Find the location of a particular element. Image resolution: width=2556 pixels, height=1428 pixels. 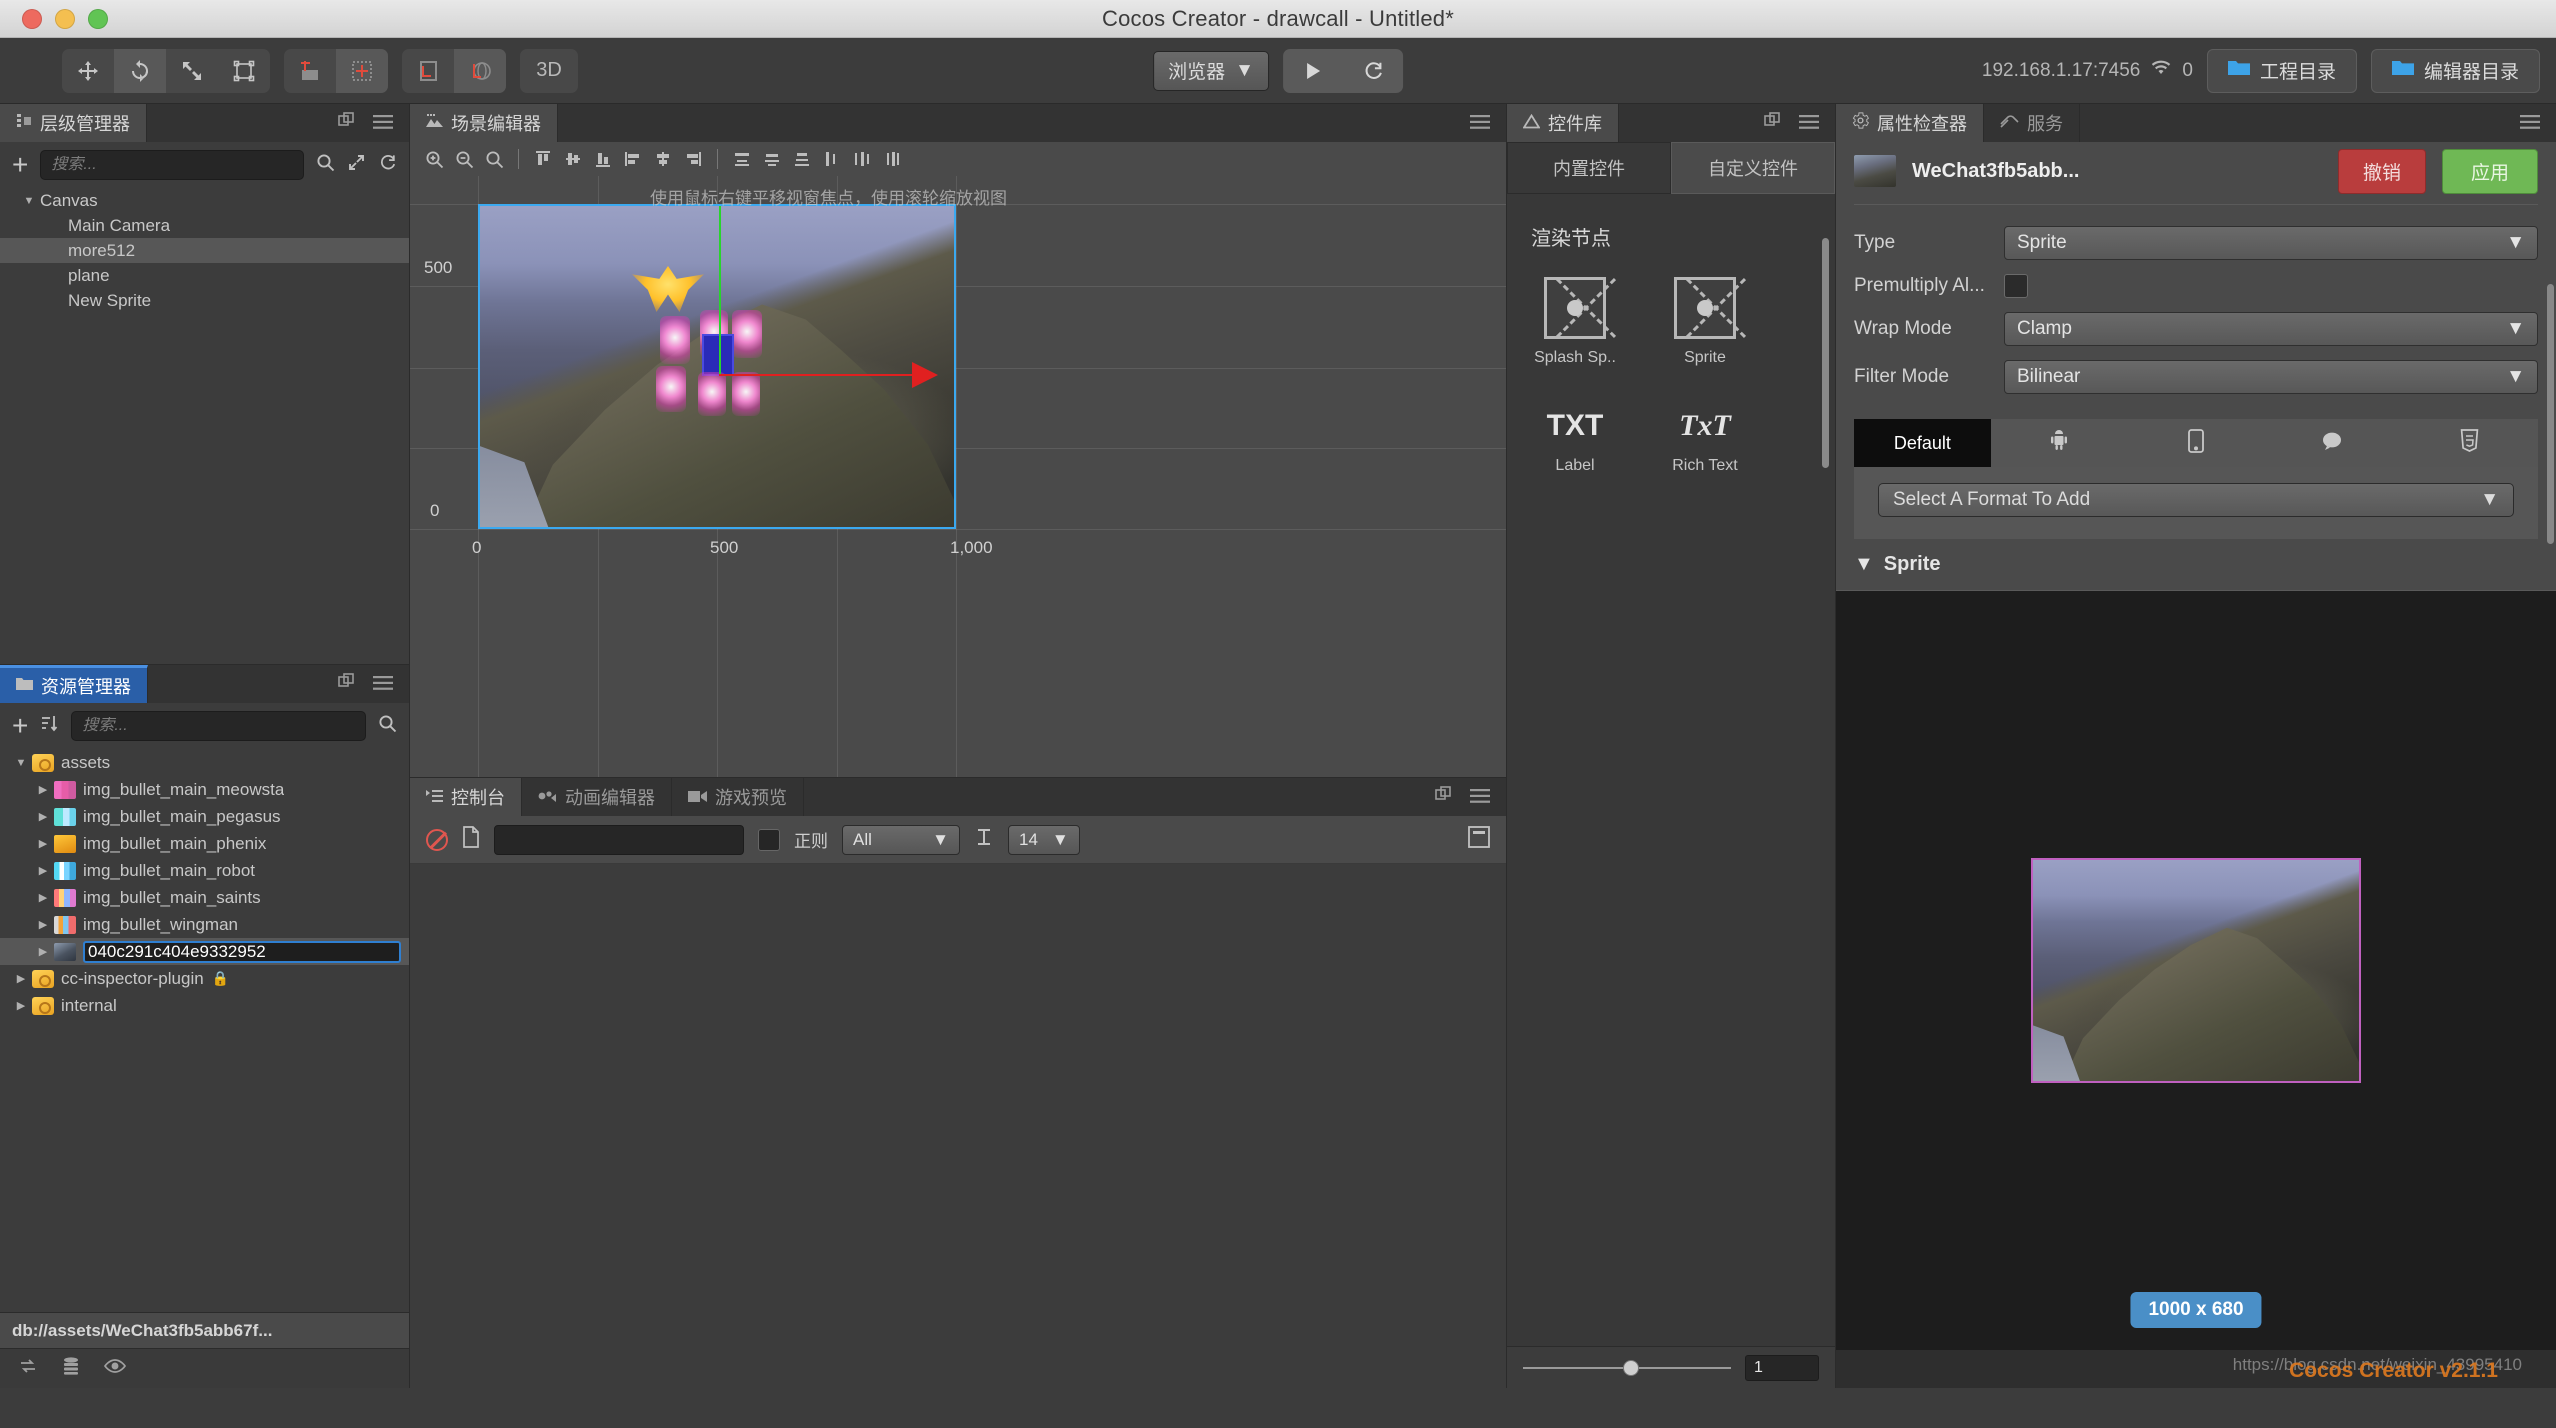

widget-zoom-slider is located at coordinates (1627, 1368).